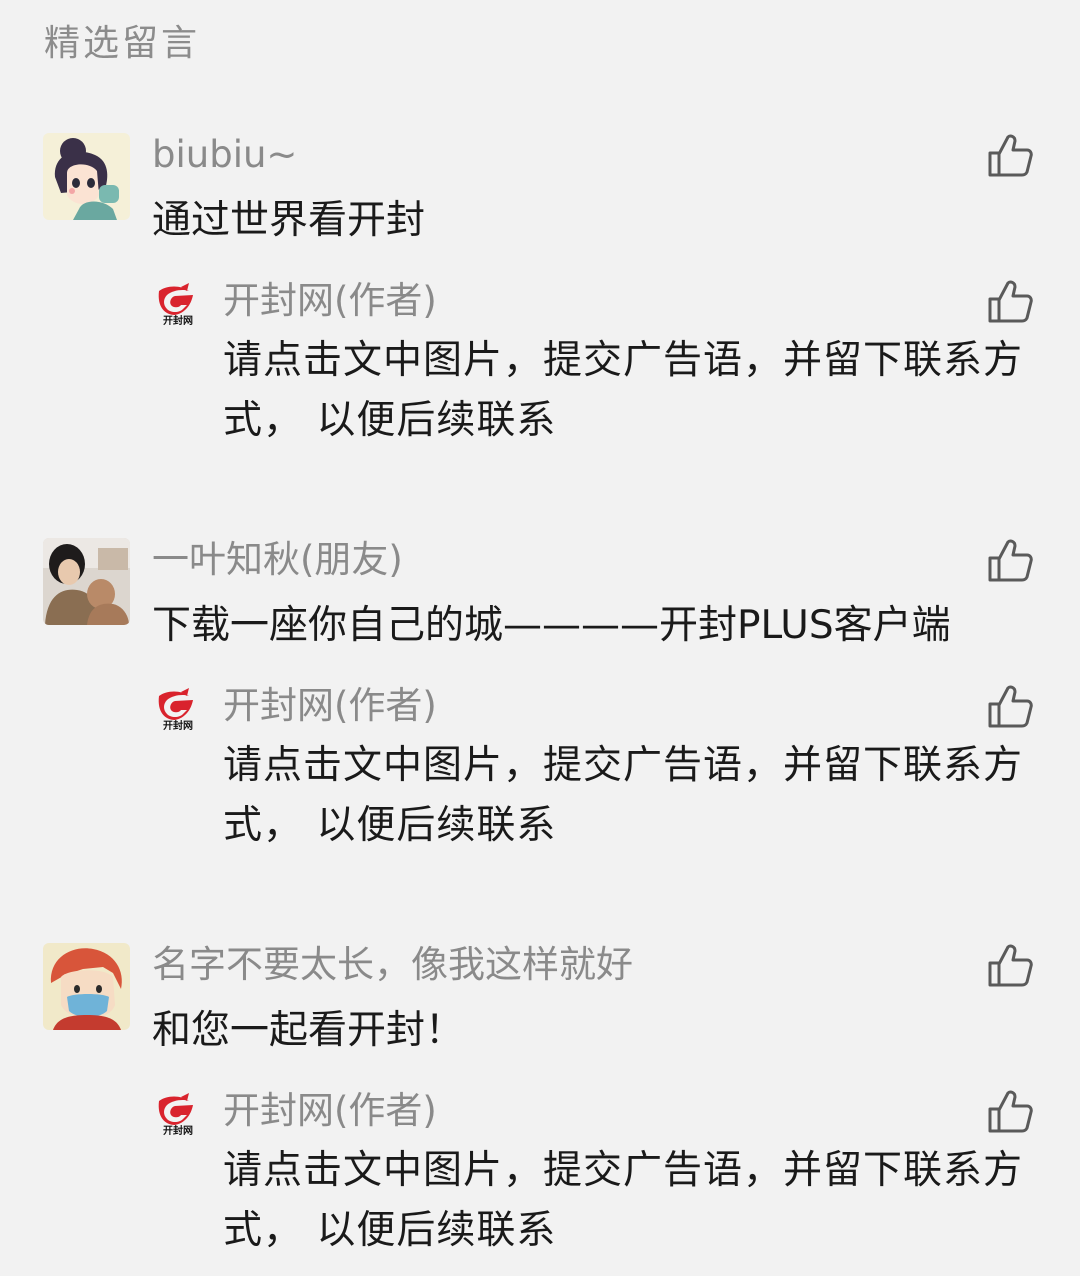 The width and height of the screenshot is (1080, 1276). I want to click on cartoon-girl-avatar-icon, so click(86, 176).